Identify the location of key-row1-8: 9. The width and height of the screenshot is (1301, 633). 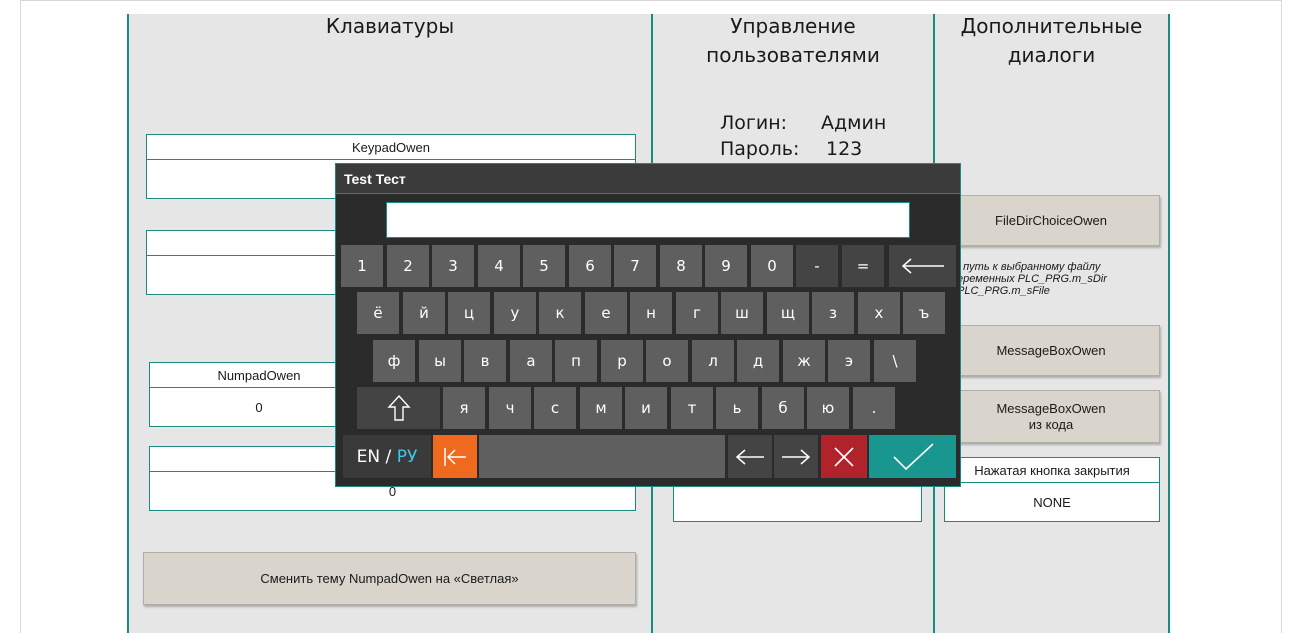
(726, 266).